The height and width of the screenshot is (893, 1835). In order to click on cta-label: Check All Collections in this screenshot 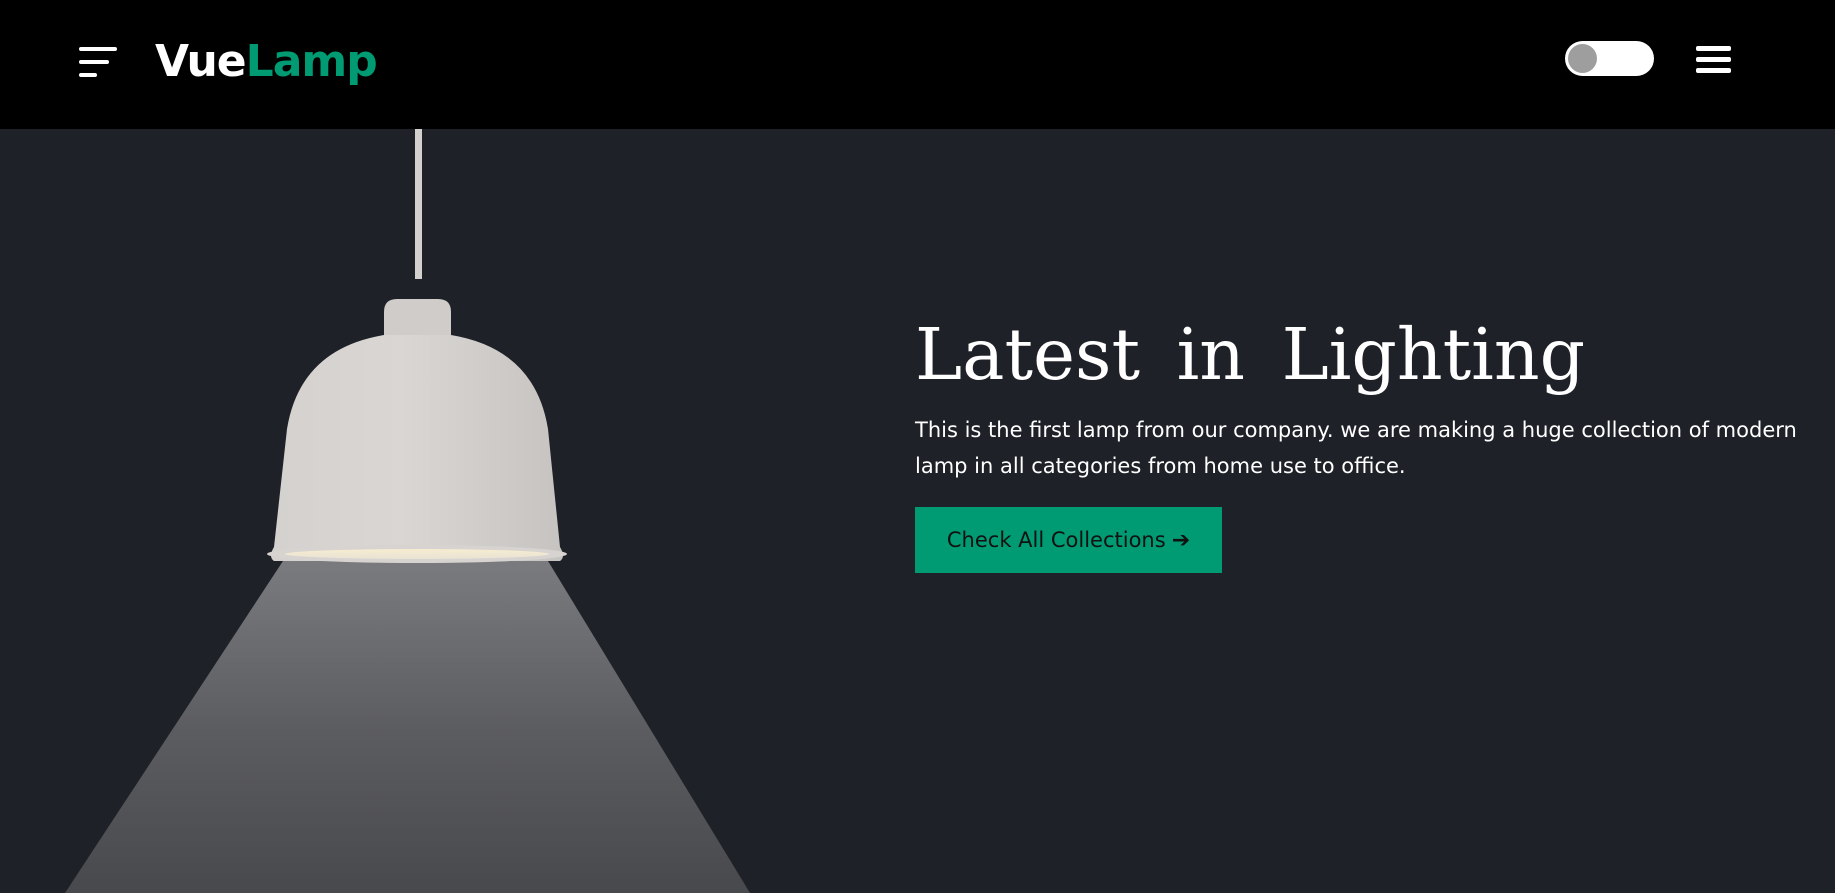, I will do `click(1056, 540)`.